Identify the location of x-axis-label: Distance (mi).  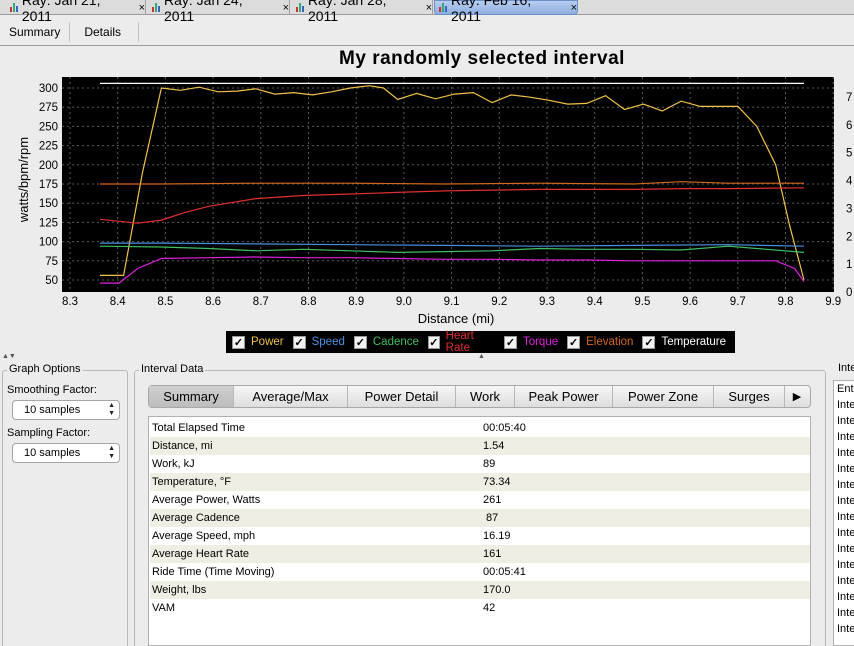
(456, 318).